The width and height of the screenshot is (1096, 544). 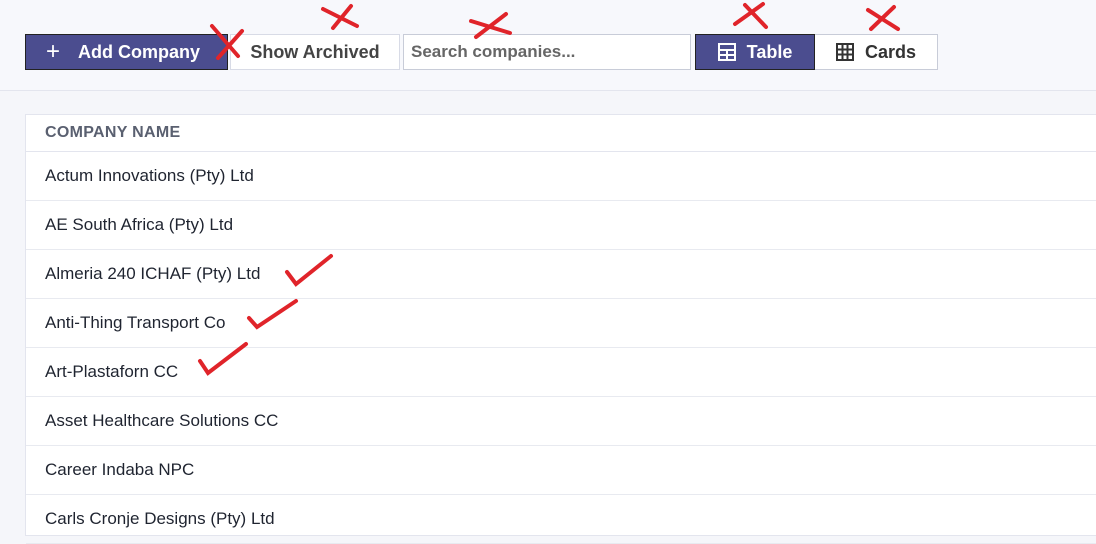 I want to click on add-company-label: Add Company, so click(x=139, y=51).